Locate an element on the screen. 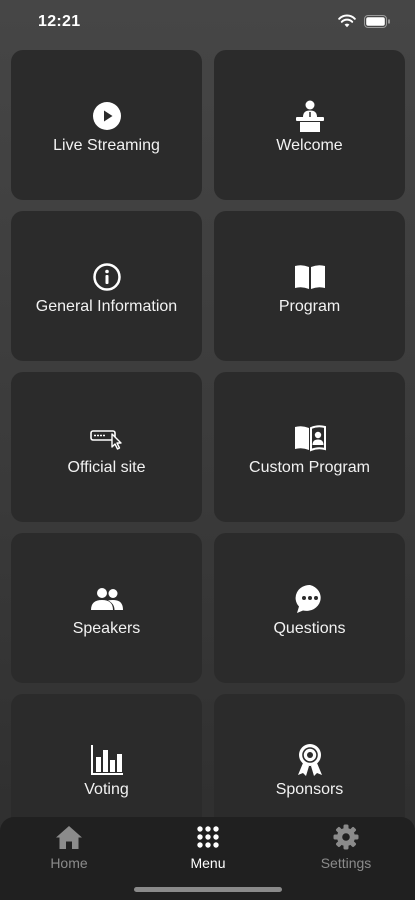  chat-bubble-icon is located at coordinates (310, 599).